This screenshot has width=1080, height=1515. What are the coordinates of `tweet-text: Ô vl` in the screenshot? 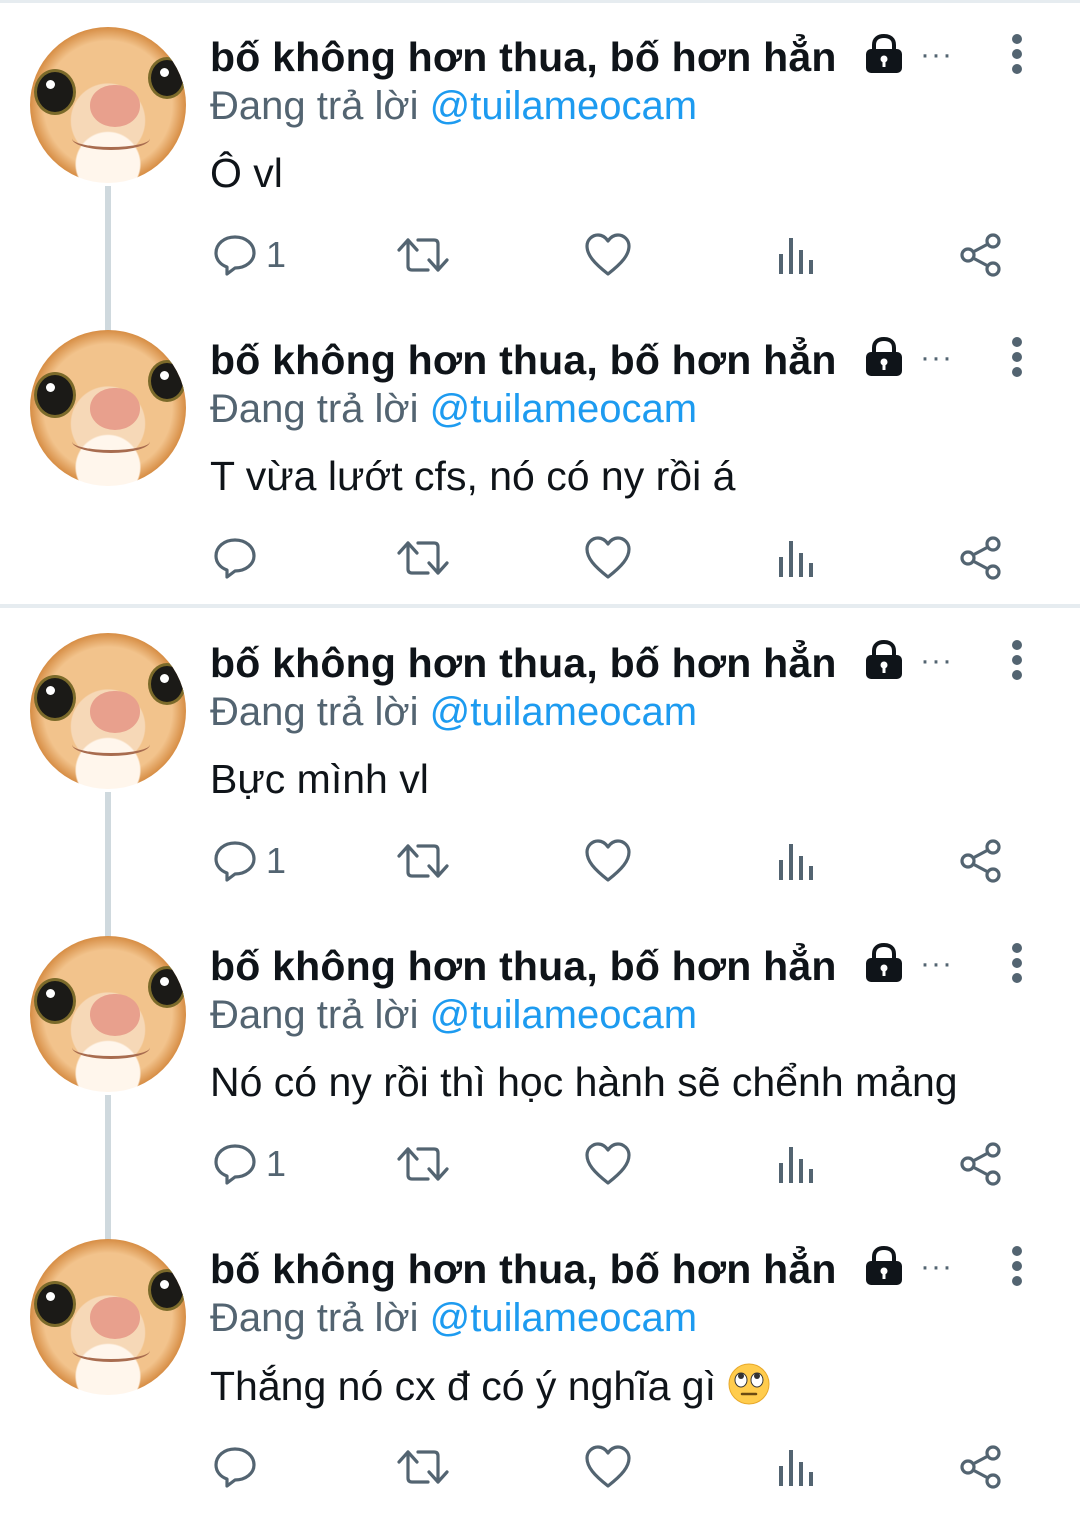 It's located at (246, 173).